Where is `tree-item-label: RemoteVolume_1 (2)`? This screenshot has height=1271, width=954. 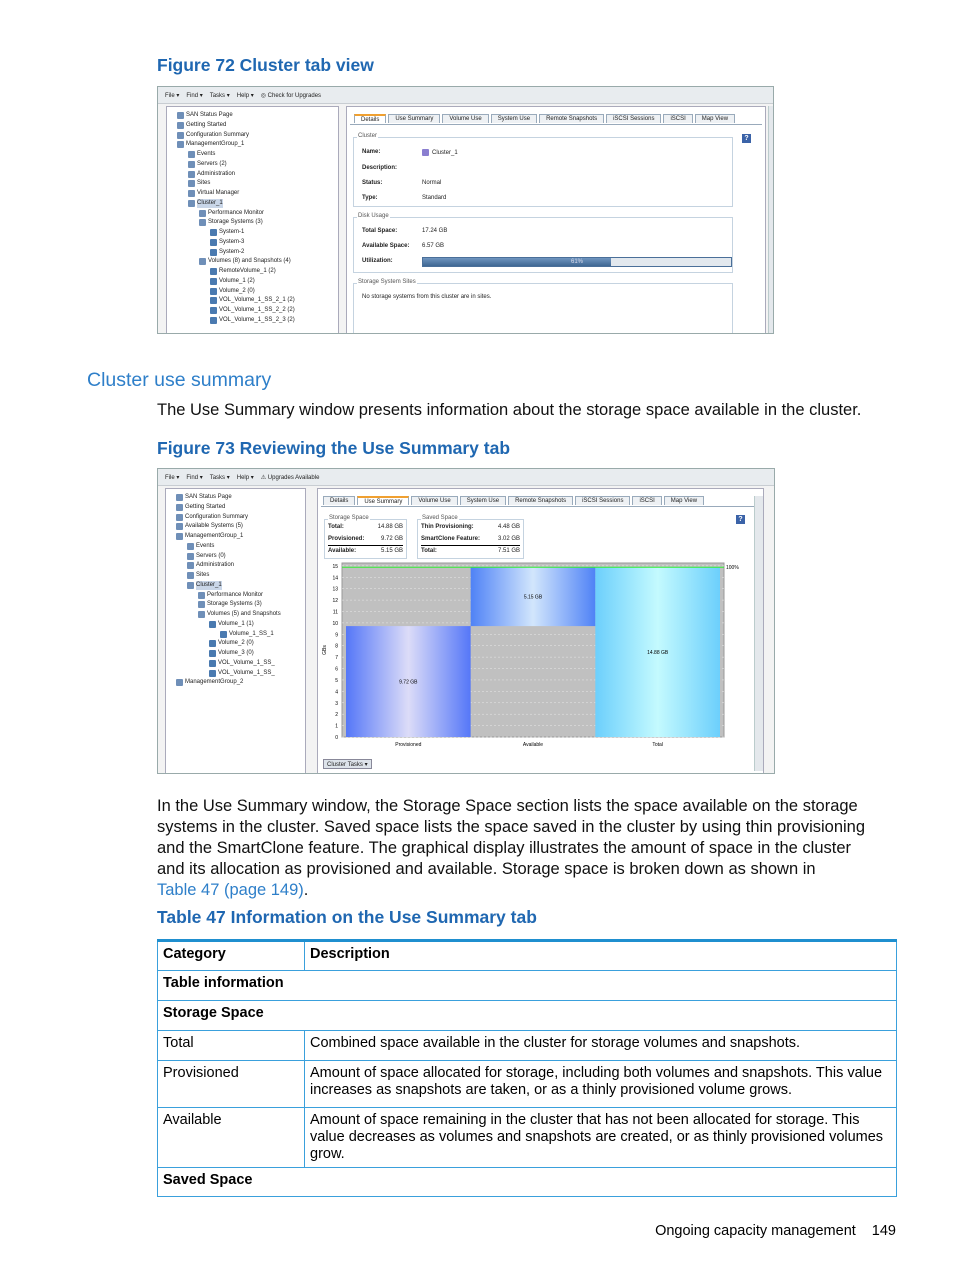
tree-item-label: RemoteVolume_1 (2) is located at coordinates (247, 271).